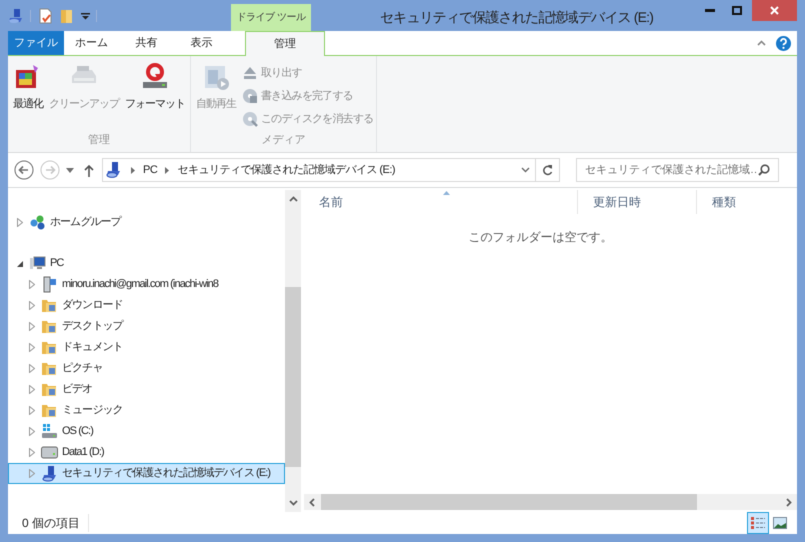 The width and height of the screenshot is (805, 542). Describe the element at coordinates (761, 43) in the screenshot. I see `collapse-ribbon-icon` at that location.